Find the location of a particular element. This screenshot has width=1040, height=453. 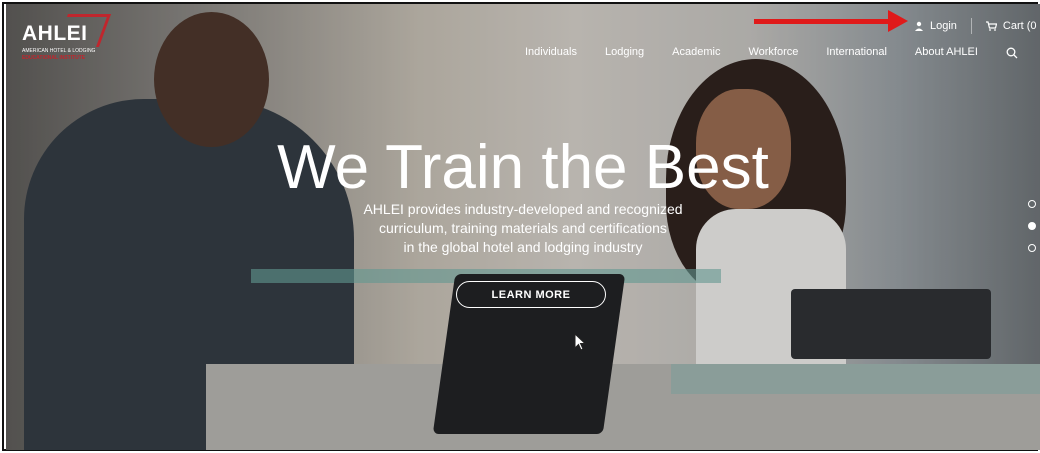

logo-roof-mark is located at coordinates (83, 30).